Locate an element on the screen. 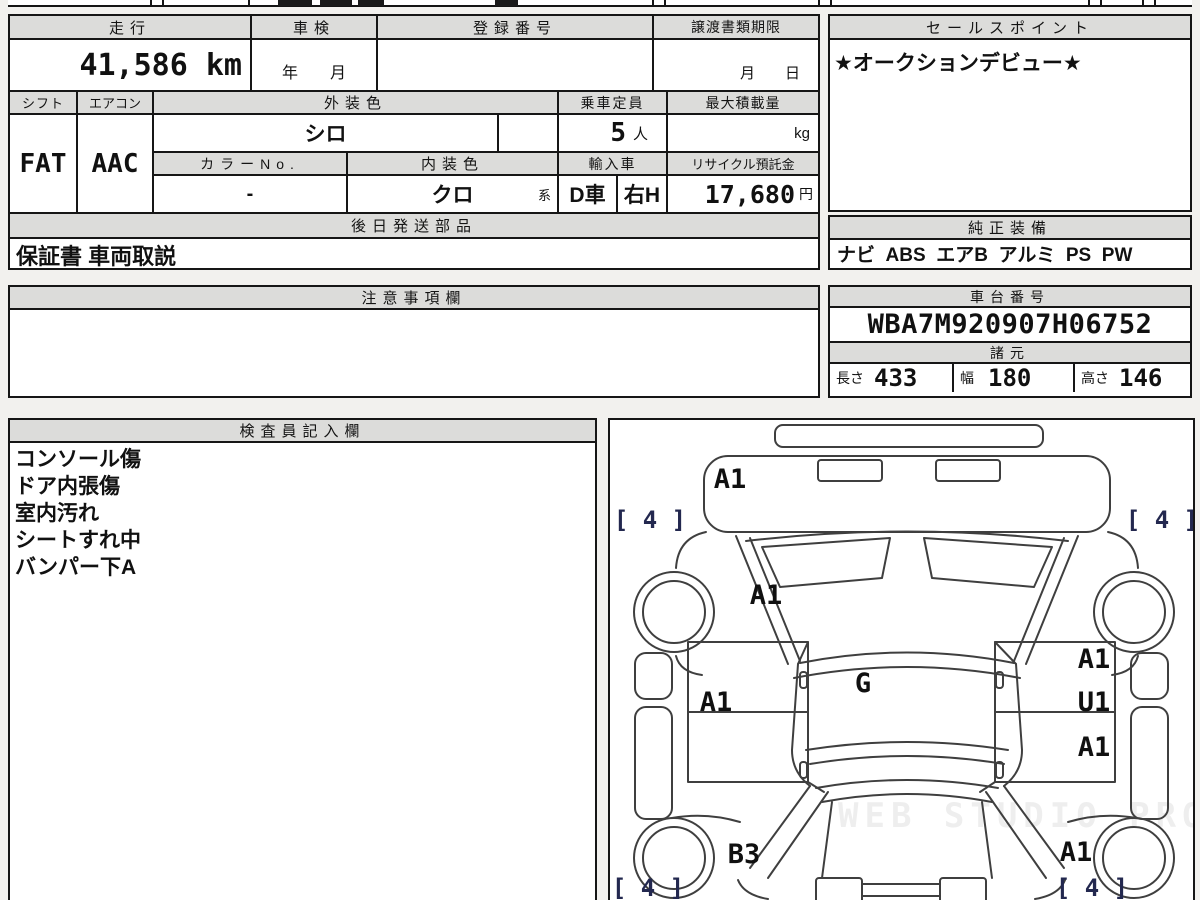  handle-side-value: 右H is located at coordinates (643, 194).